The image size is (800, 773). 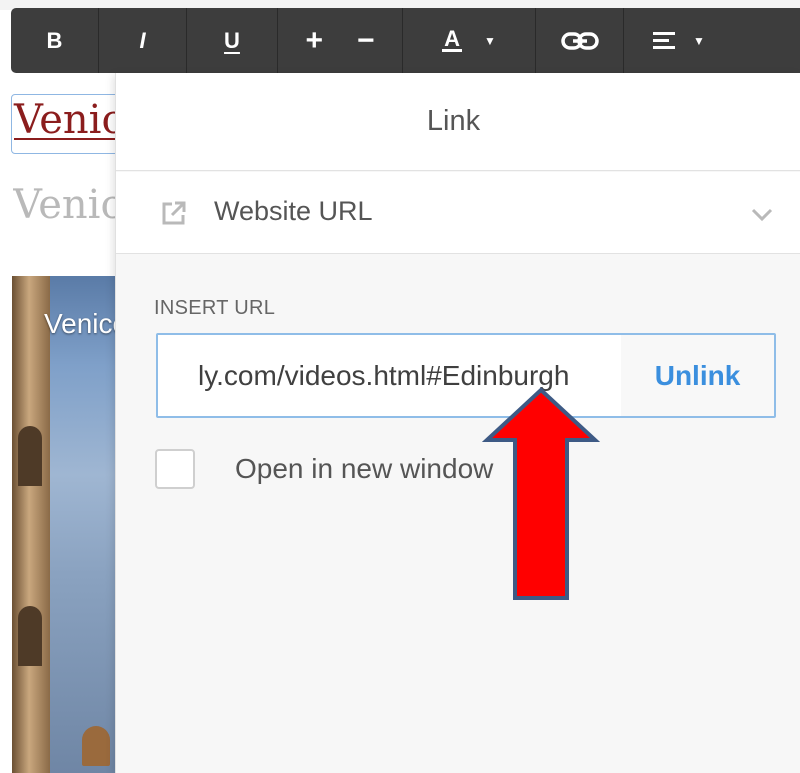 What do you see at coordinates (366, 41) in the screenshot?
I see `decrease-font-size-button: −` at bounding box center [366, 41].